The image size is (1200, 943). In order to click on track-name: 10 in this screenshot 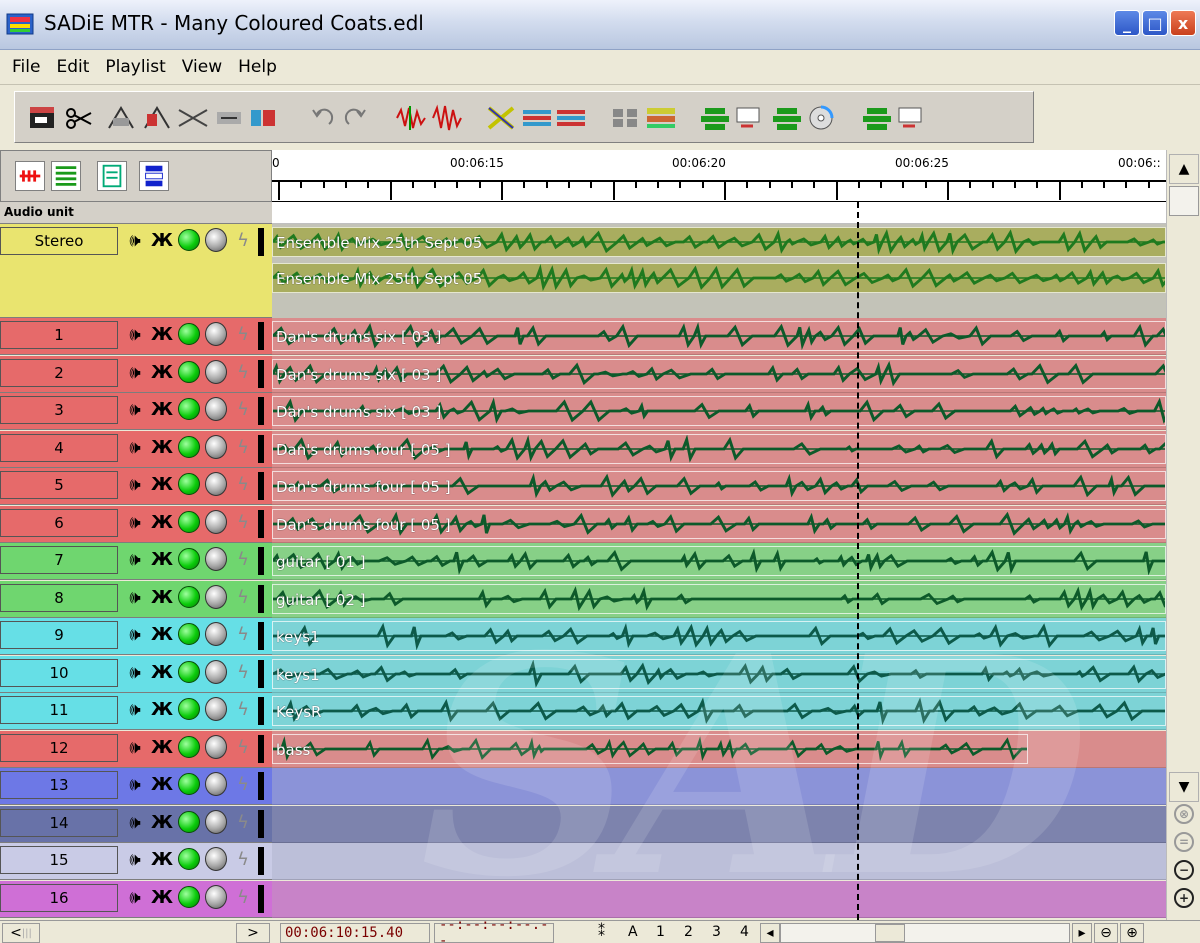, I will do `click(59, 673)`.